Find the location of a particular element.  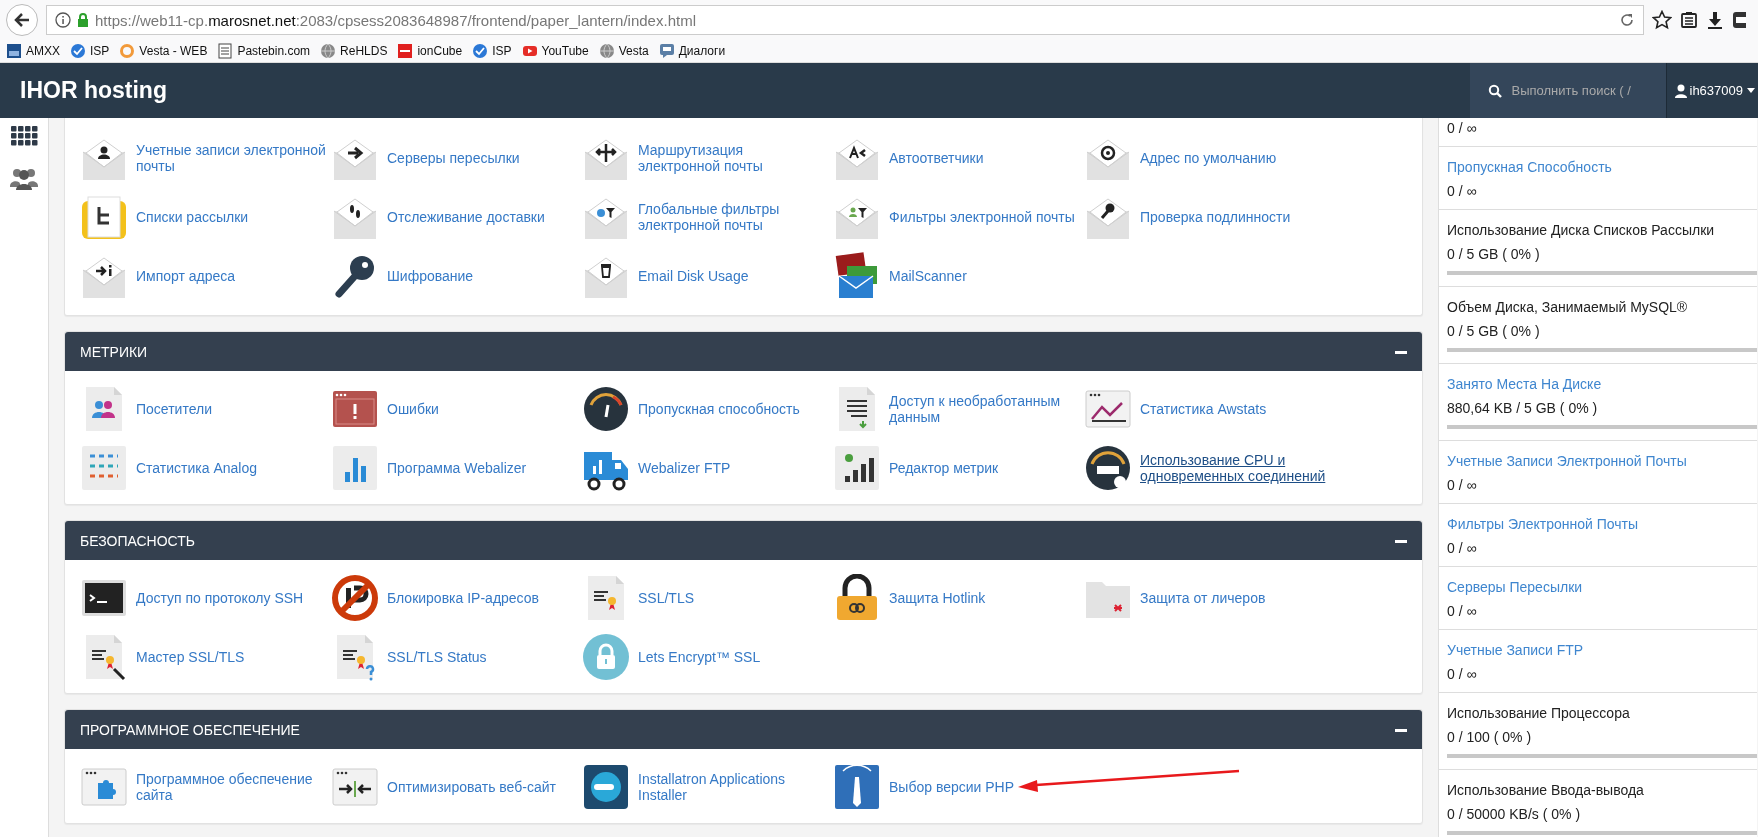

users-icon is located at coordinates (24, 178).